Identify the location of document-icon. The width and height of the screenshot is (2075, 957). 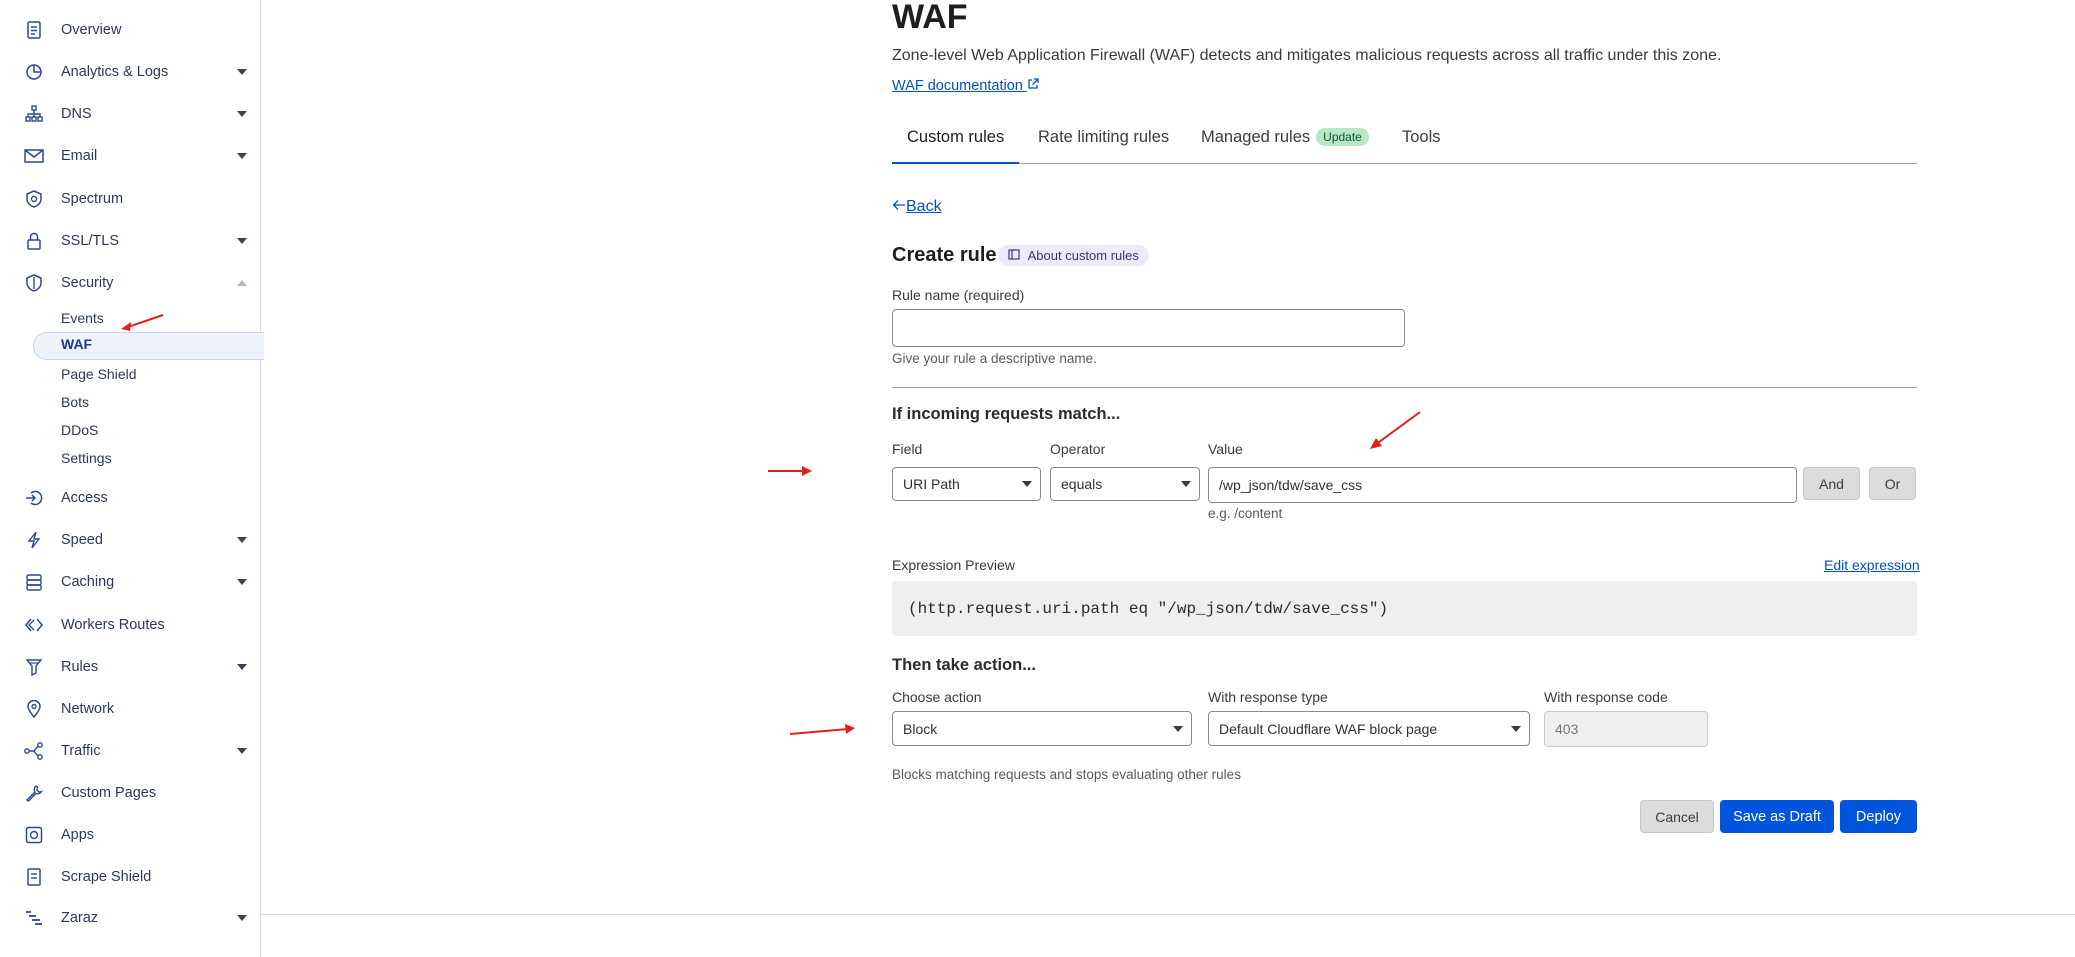
(34, 30).